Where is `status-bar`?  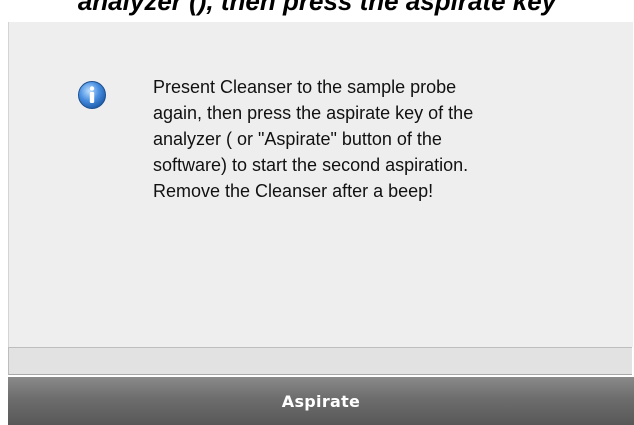
status-bar is located at coordinates (320, 361).